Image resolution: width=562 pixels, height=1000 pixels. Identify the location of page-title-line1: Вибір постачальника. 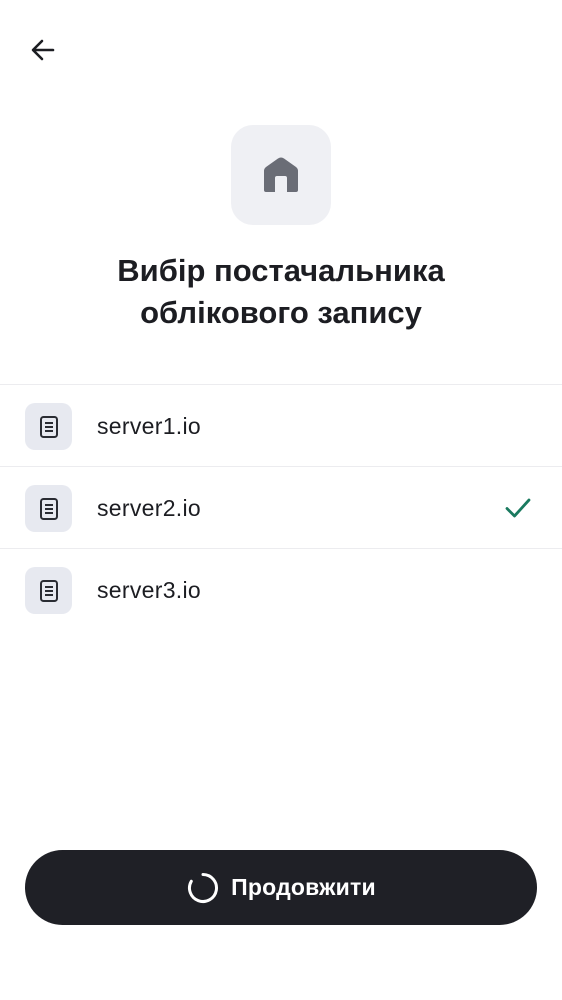
(281, 270).